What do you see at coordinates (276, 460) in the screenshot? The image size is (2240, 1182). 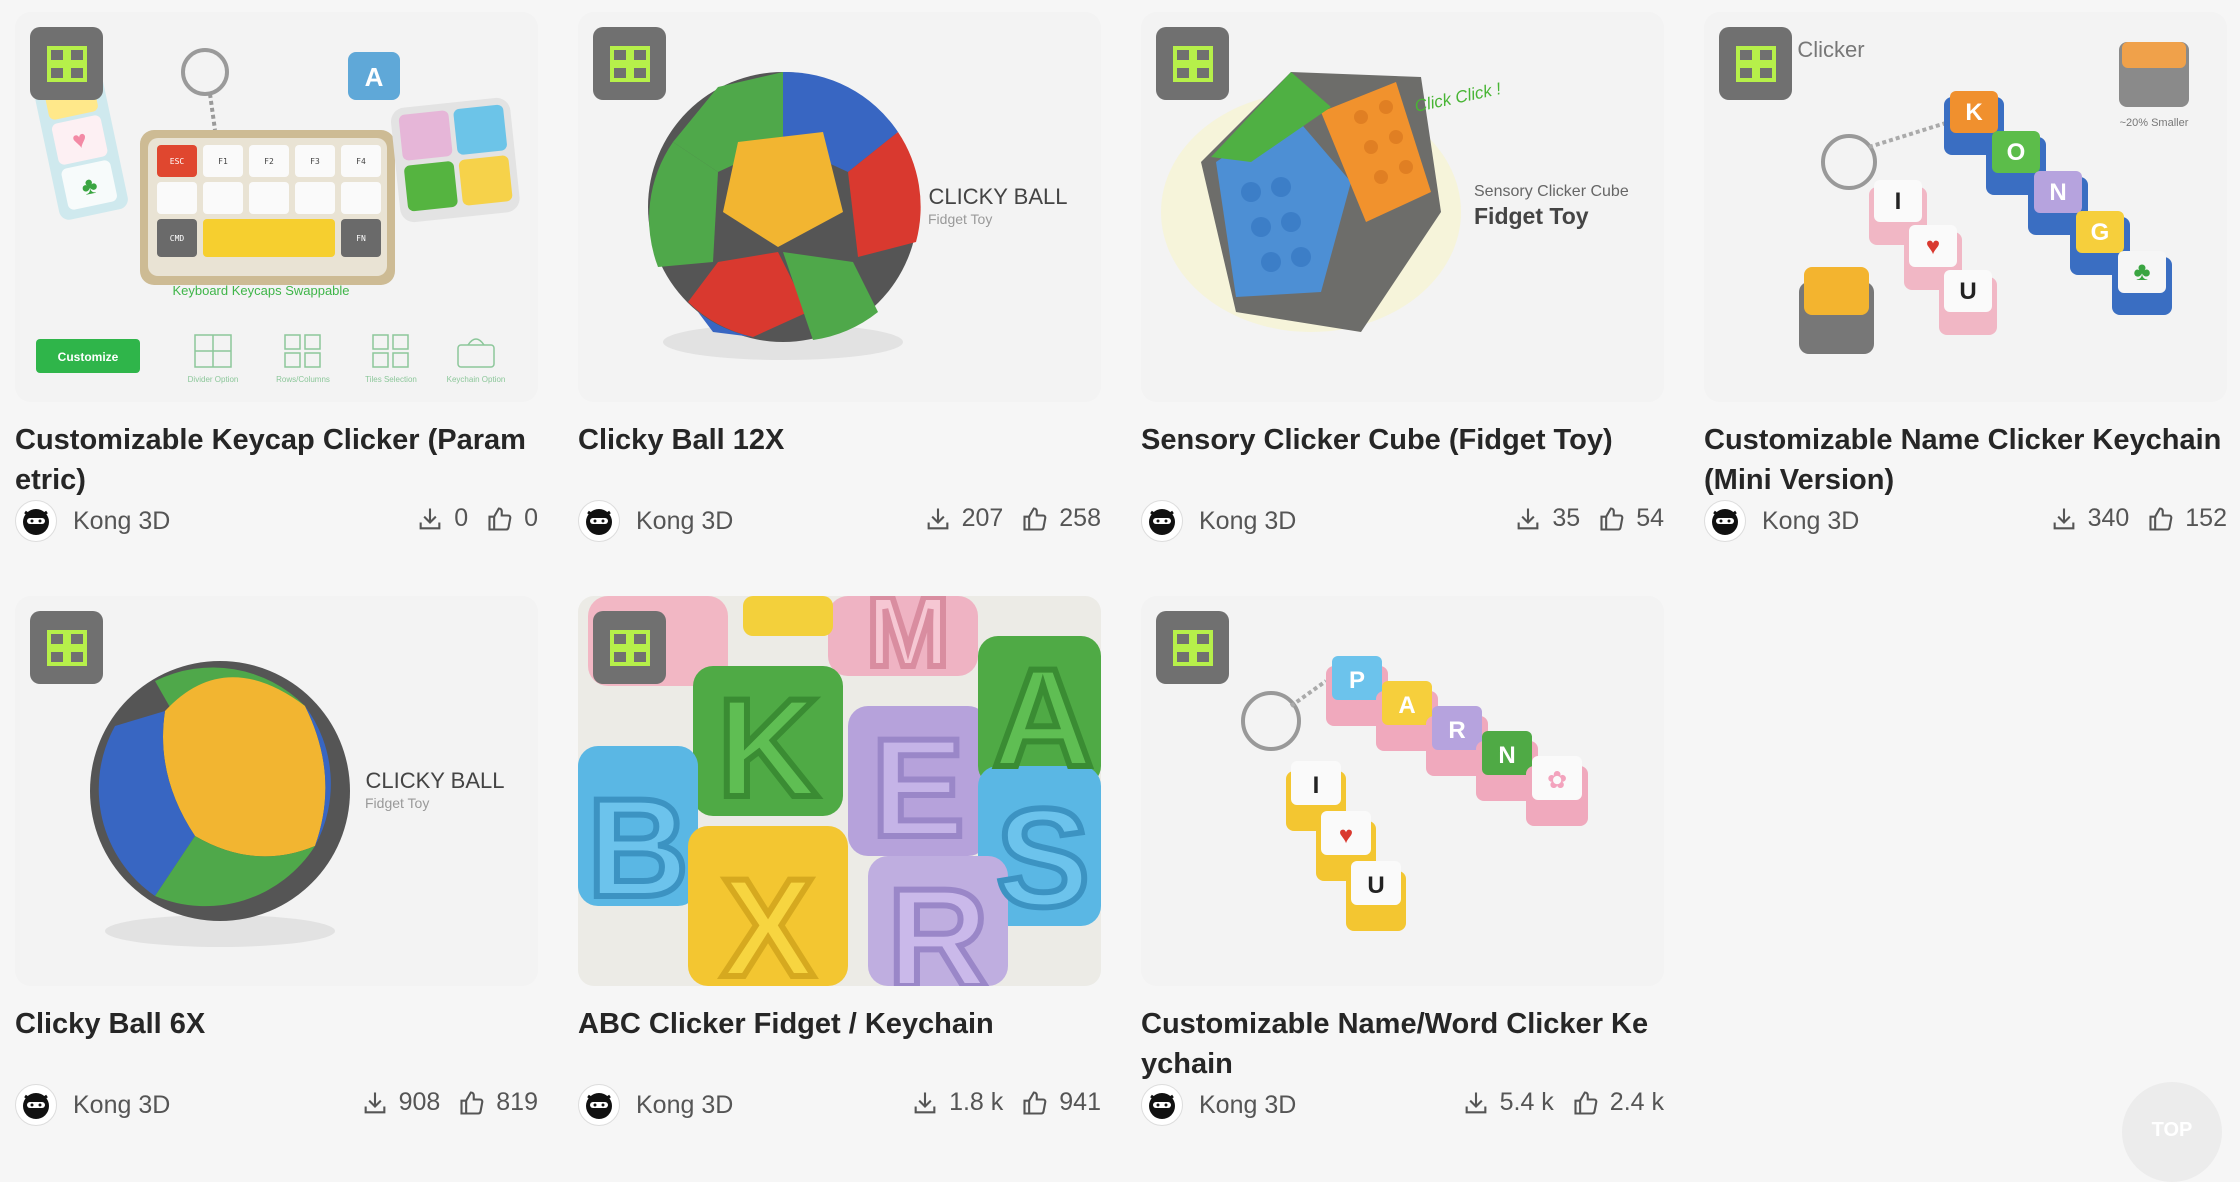 I see `model-title: Customizable Keycap Clicker (Parametric)` at bounding box center [276, 460].